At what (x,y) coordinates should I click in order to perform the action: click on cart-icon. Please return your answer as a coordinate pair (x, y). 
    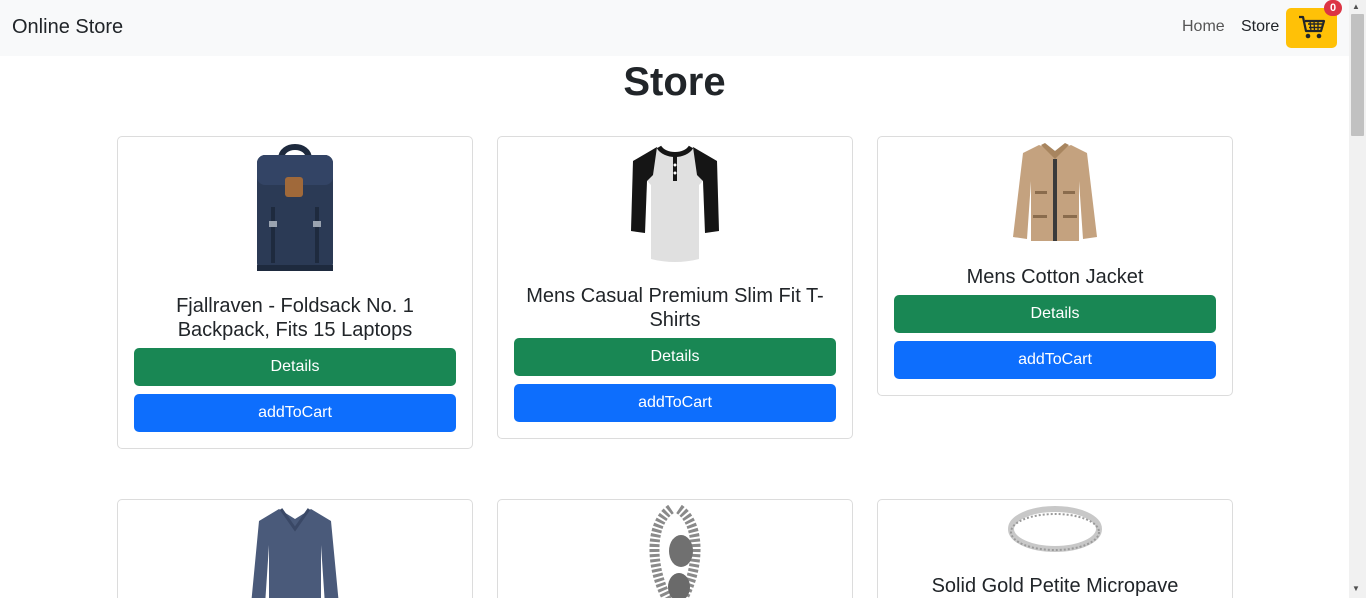
    Looking at the image, I should click on (1311, 27).